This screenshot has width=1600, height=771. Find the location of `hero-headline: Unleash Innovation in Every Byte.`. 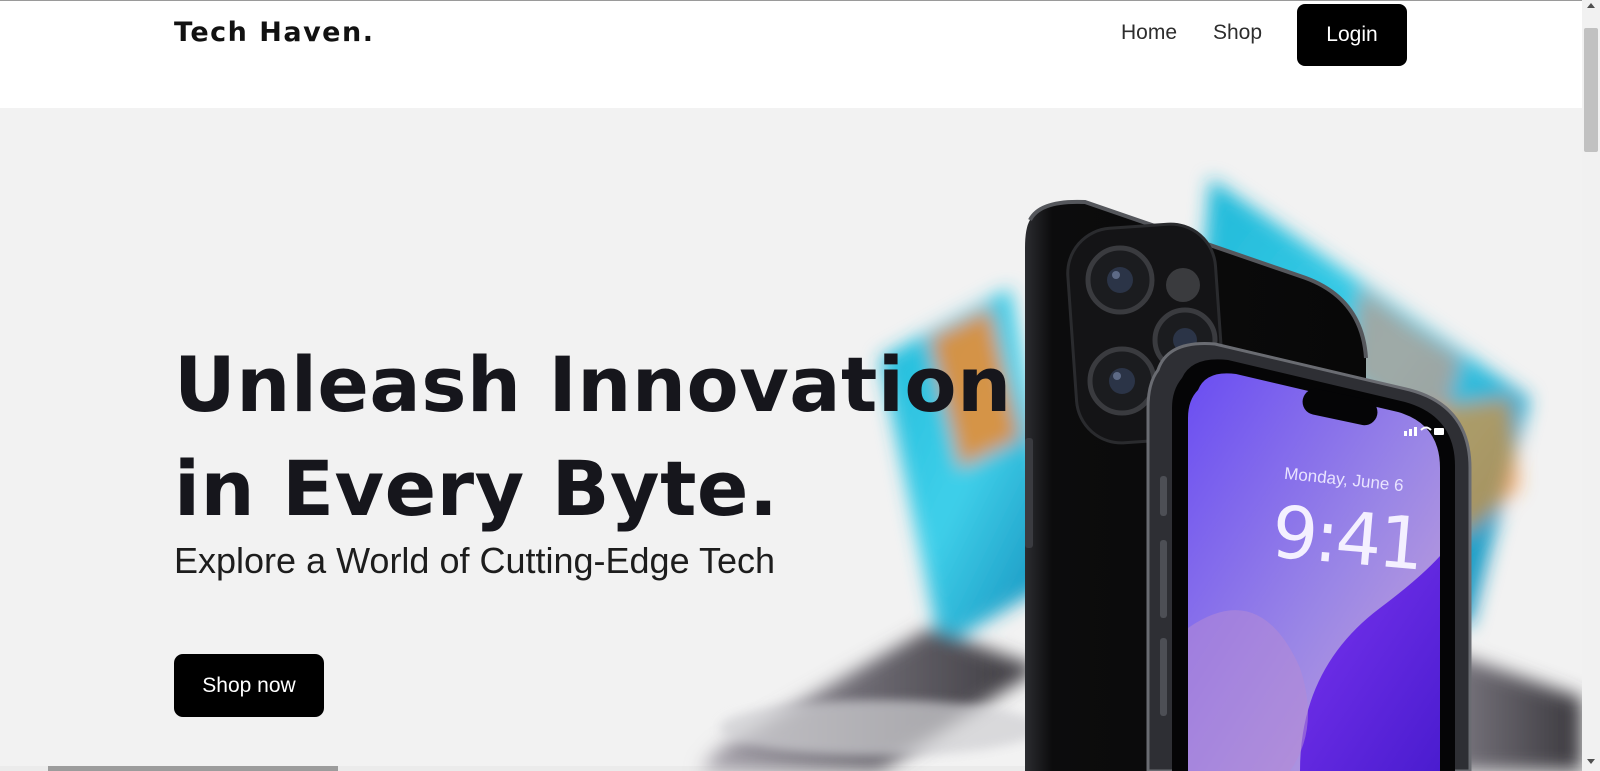

hero-headline: Unleash Innovation in Every Byte. is located at coordinates (593, 437).